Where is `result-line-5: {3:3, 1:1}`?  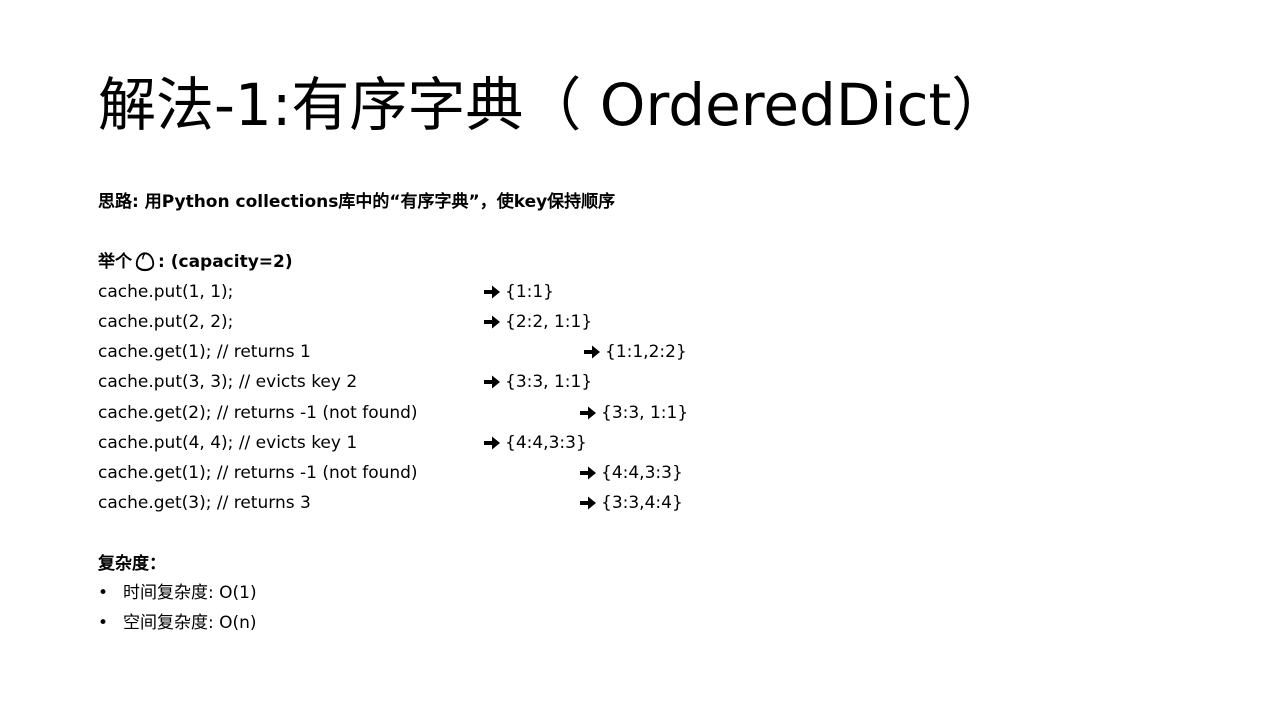
result-line-5: {3:3, 1:1} is located at coordinates (633, 413).